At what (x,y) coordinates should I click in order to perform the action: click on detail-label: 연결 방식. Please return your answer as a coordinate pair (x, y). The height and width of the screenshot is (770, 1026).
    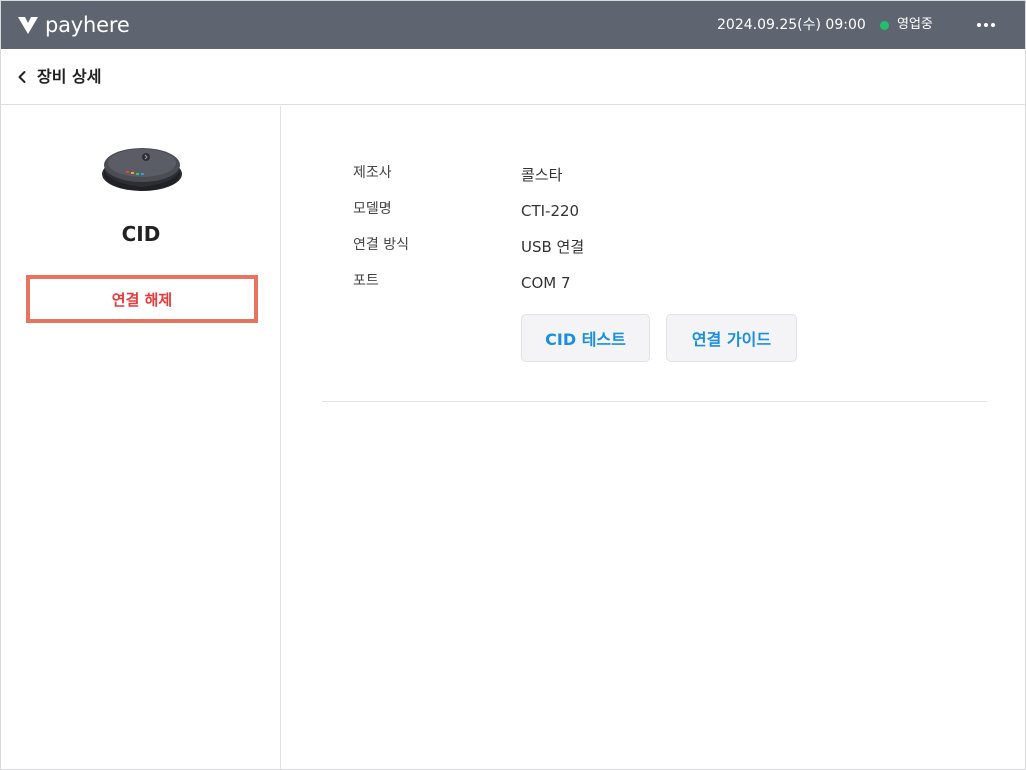
    Looking at the image, I should click on (381, 245).